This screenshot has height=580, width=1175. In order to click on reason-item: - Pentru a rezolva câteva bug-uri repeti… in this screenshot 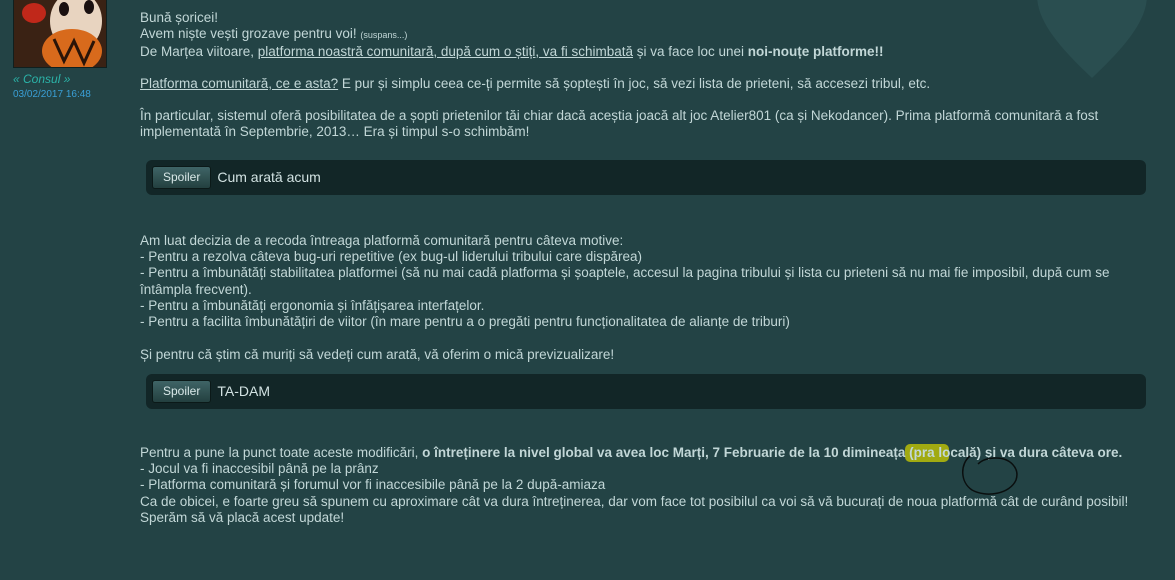, I will do `click(391, 257)`.